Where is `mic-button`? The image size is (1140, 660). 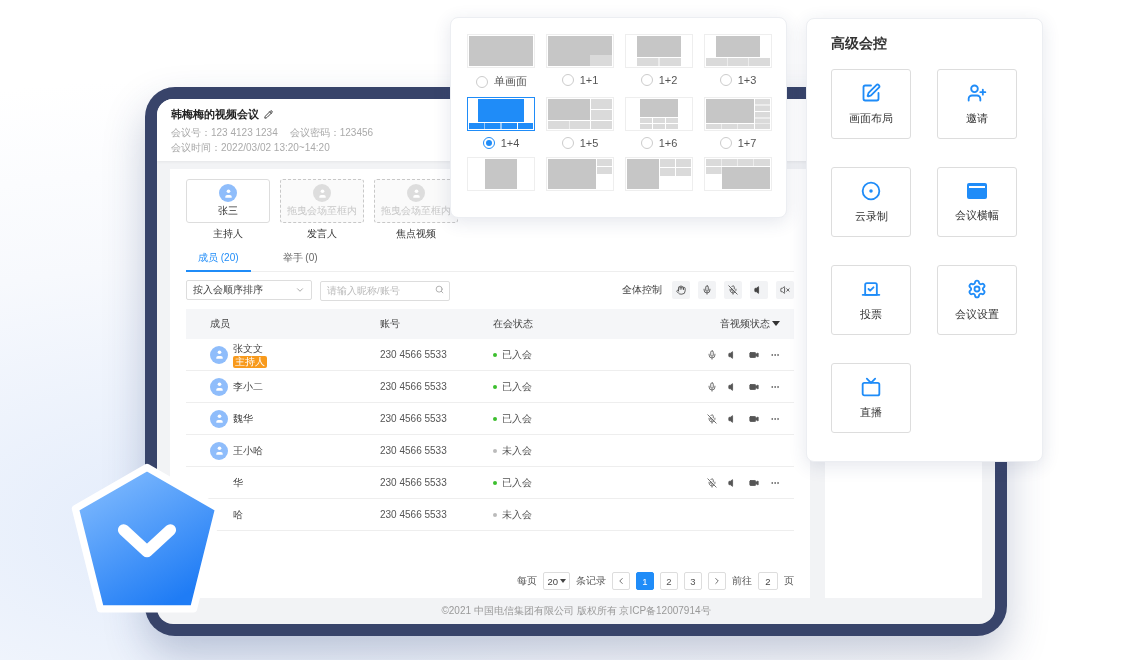
mic-button is located at coordinates (707, 290).